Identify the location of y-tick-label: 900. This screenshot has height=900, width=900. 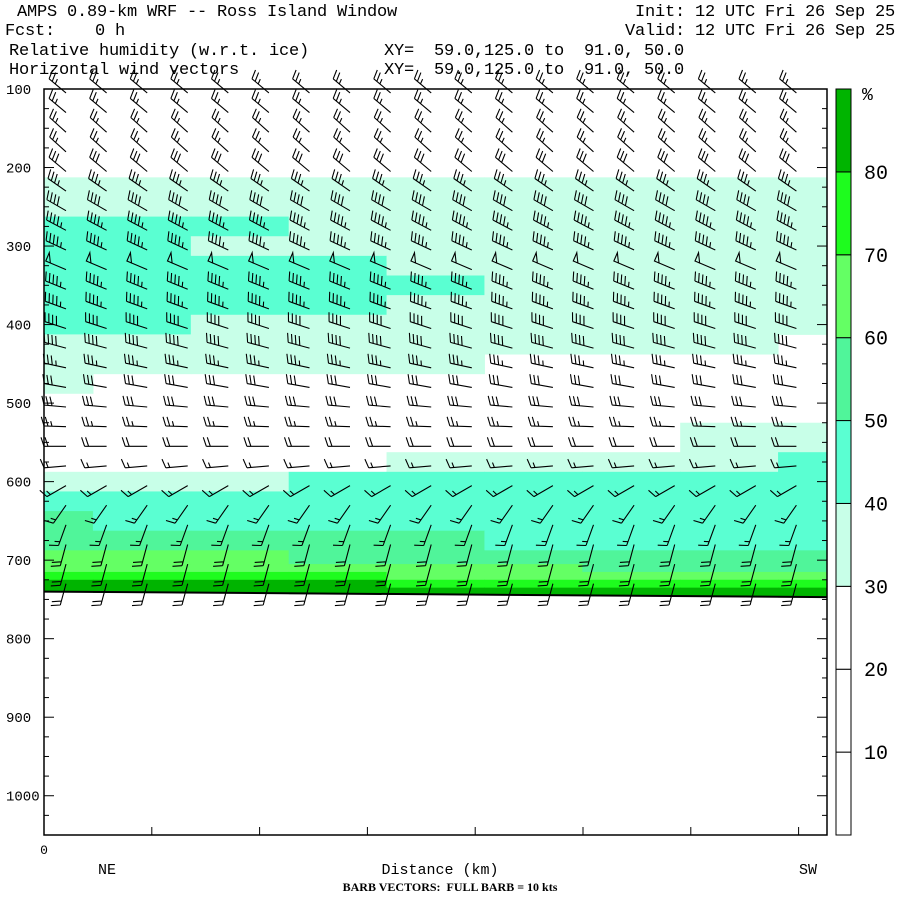
(18, 719).